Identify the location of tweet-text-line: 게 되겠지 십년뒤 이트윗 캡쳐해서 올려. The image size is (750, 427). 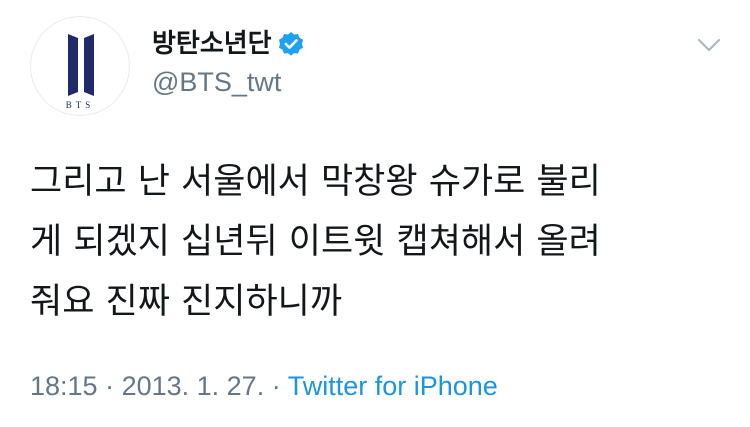
(315, 242).